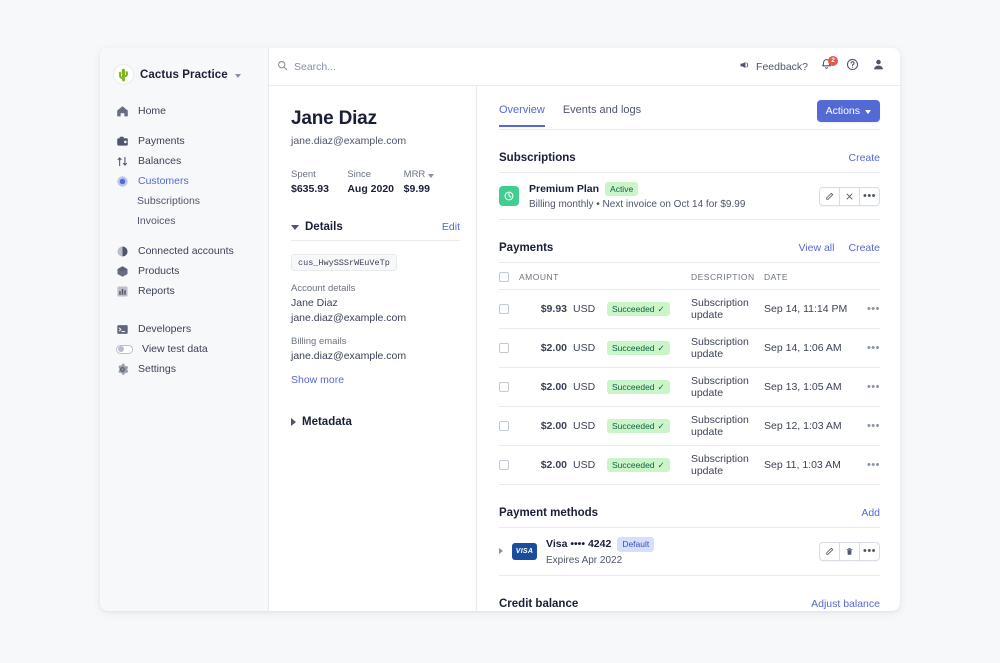  I want to click on notifications-button: 2, so click(828, 65).